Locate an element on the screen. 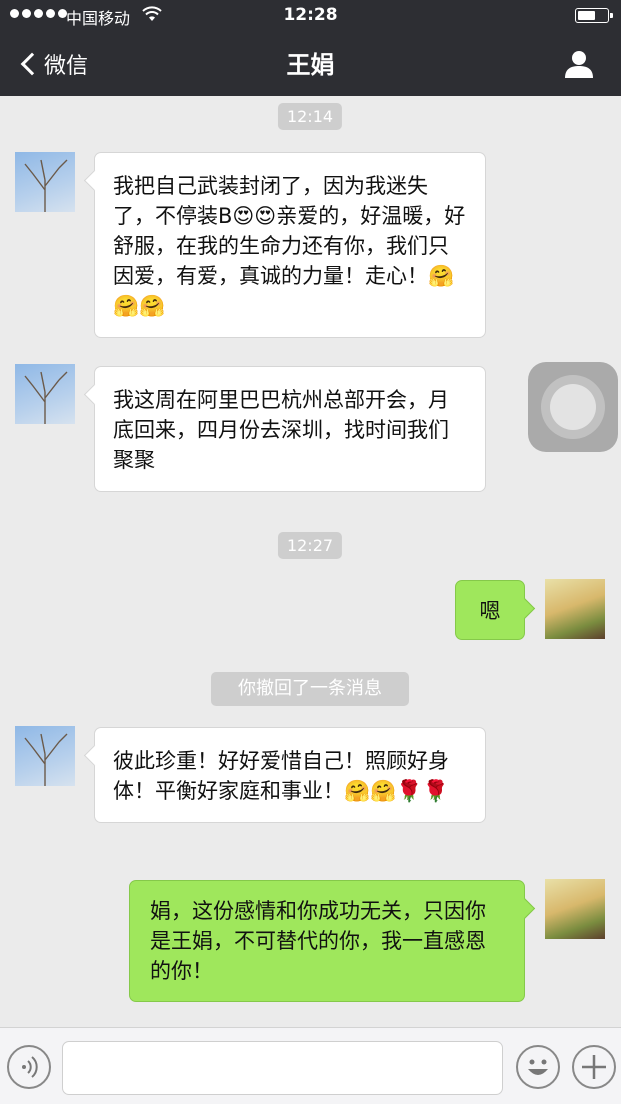 The image size is (621, 1104). message-bubble-received: 我这周在阿里巴巴杭州总部开会，月底回来，四月份去深圳，找时间我们聚聚 is located at coordinates (290, 429).